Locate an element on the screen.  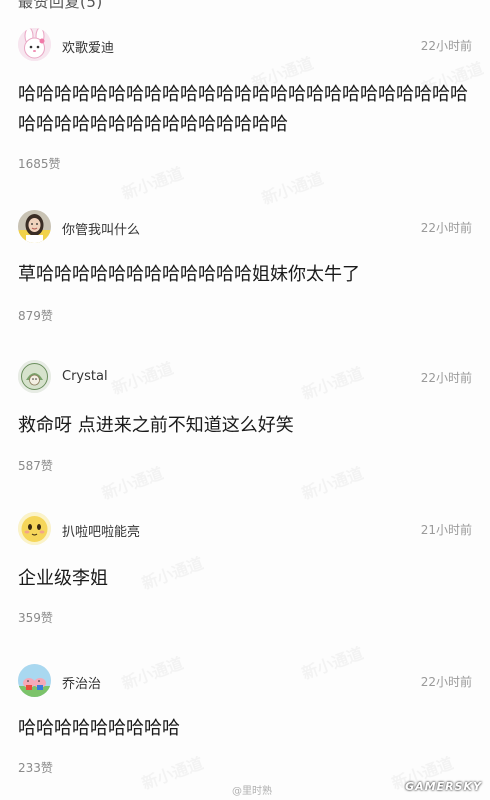
weibo-watermark: @里时熟 is located at coordinates (252, 791).